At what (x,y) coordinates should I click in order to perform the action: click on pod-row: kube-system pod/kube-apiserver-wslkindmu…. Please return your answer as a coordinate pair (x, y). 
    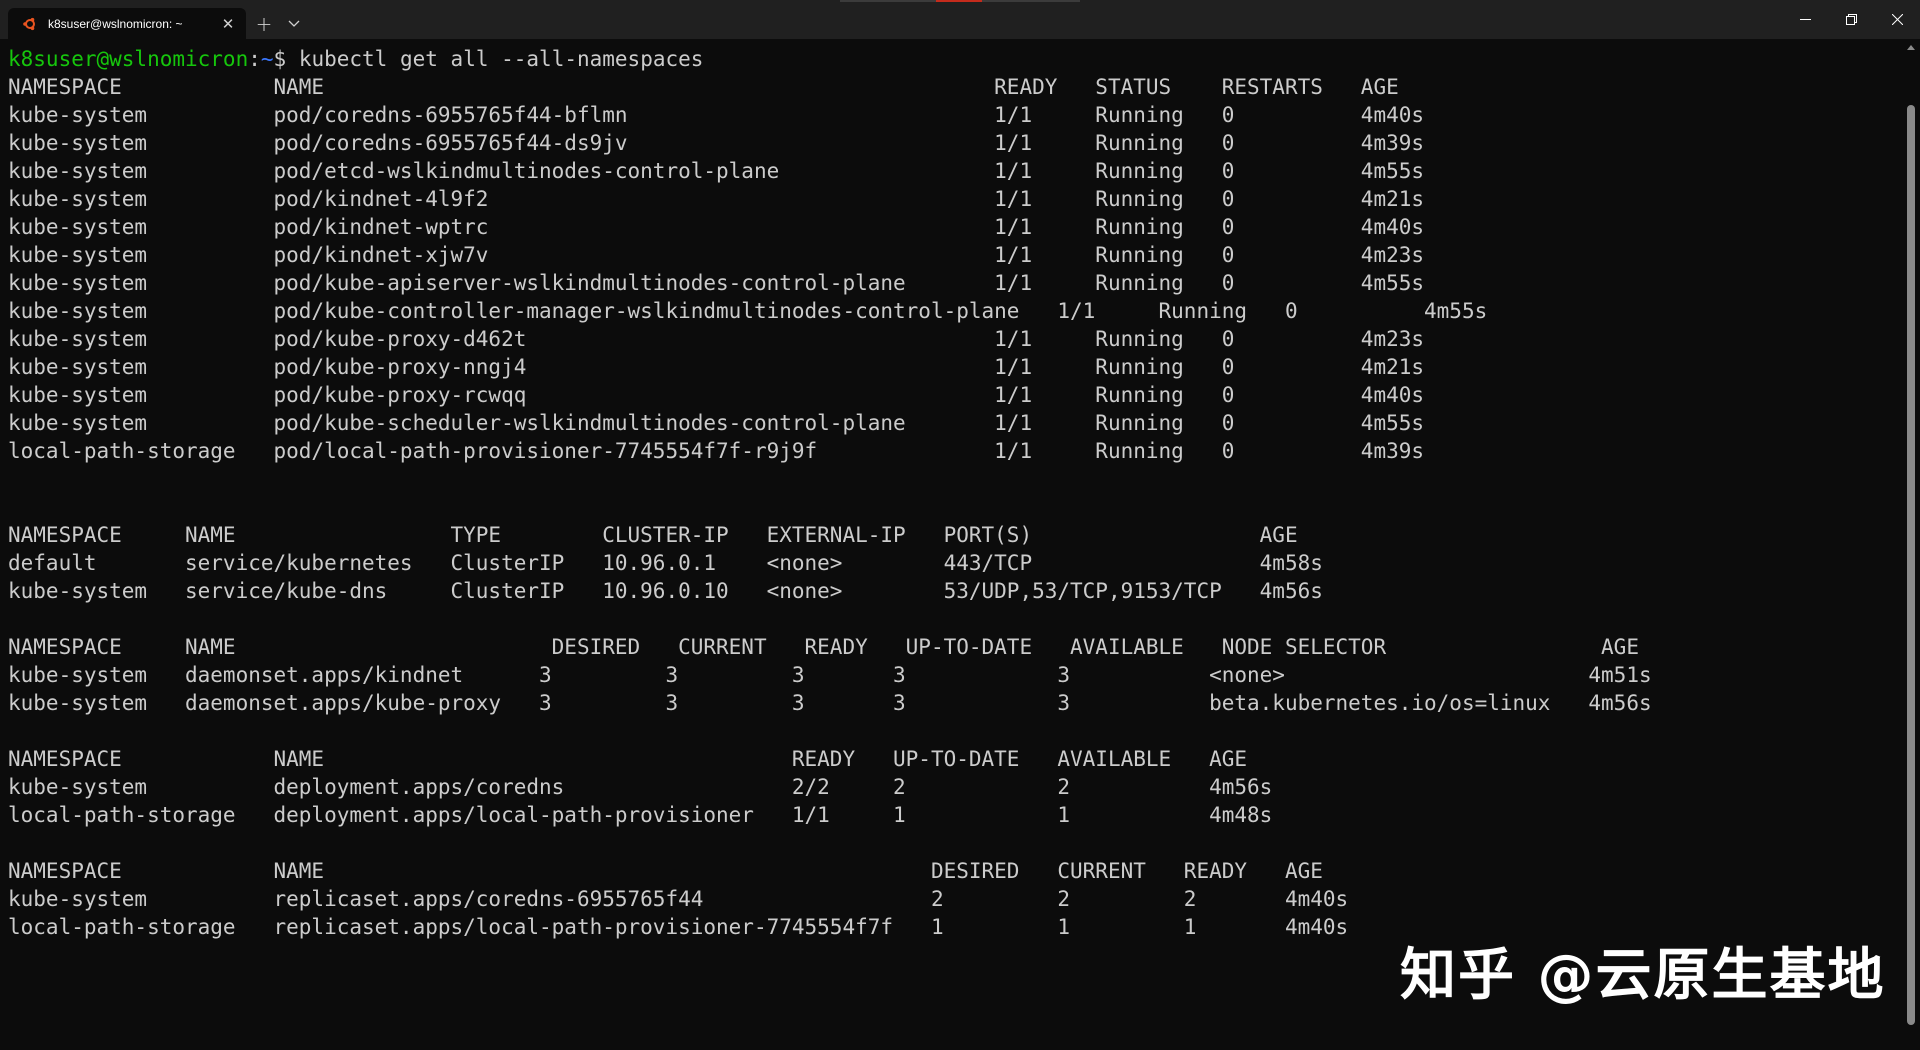
    Looking at the image, I should click on (716, 283).